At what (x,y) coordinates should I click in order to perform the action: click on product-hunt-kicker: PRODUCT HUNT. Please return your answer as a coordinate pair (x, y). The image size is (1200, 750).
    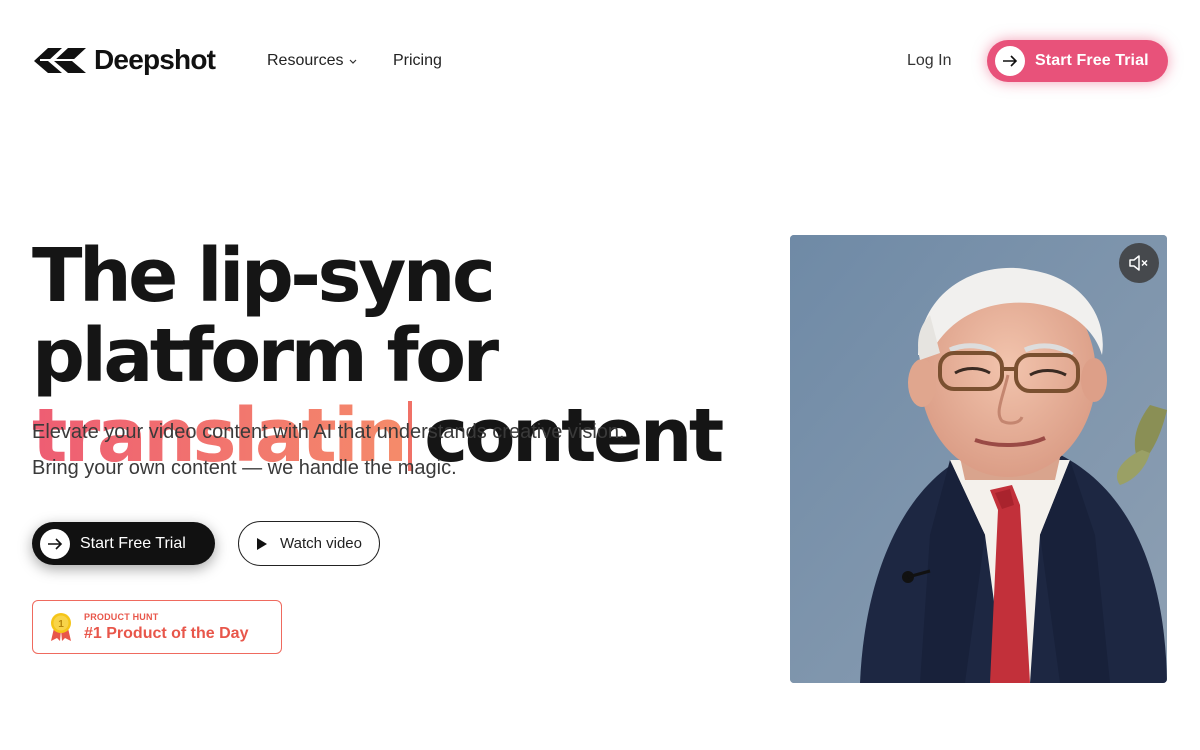
    Looking at the image, I should click on (121, 616).